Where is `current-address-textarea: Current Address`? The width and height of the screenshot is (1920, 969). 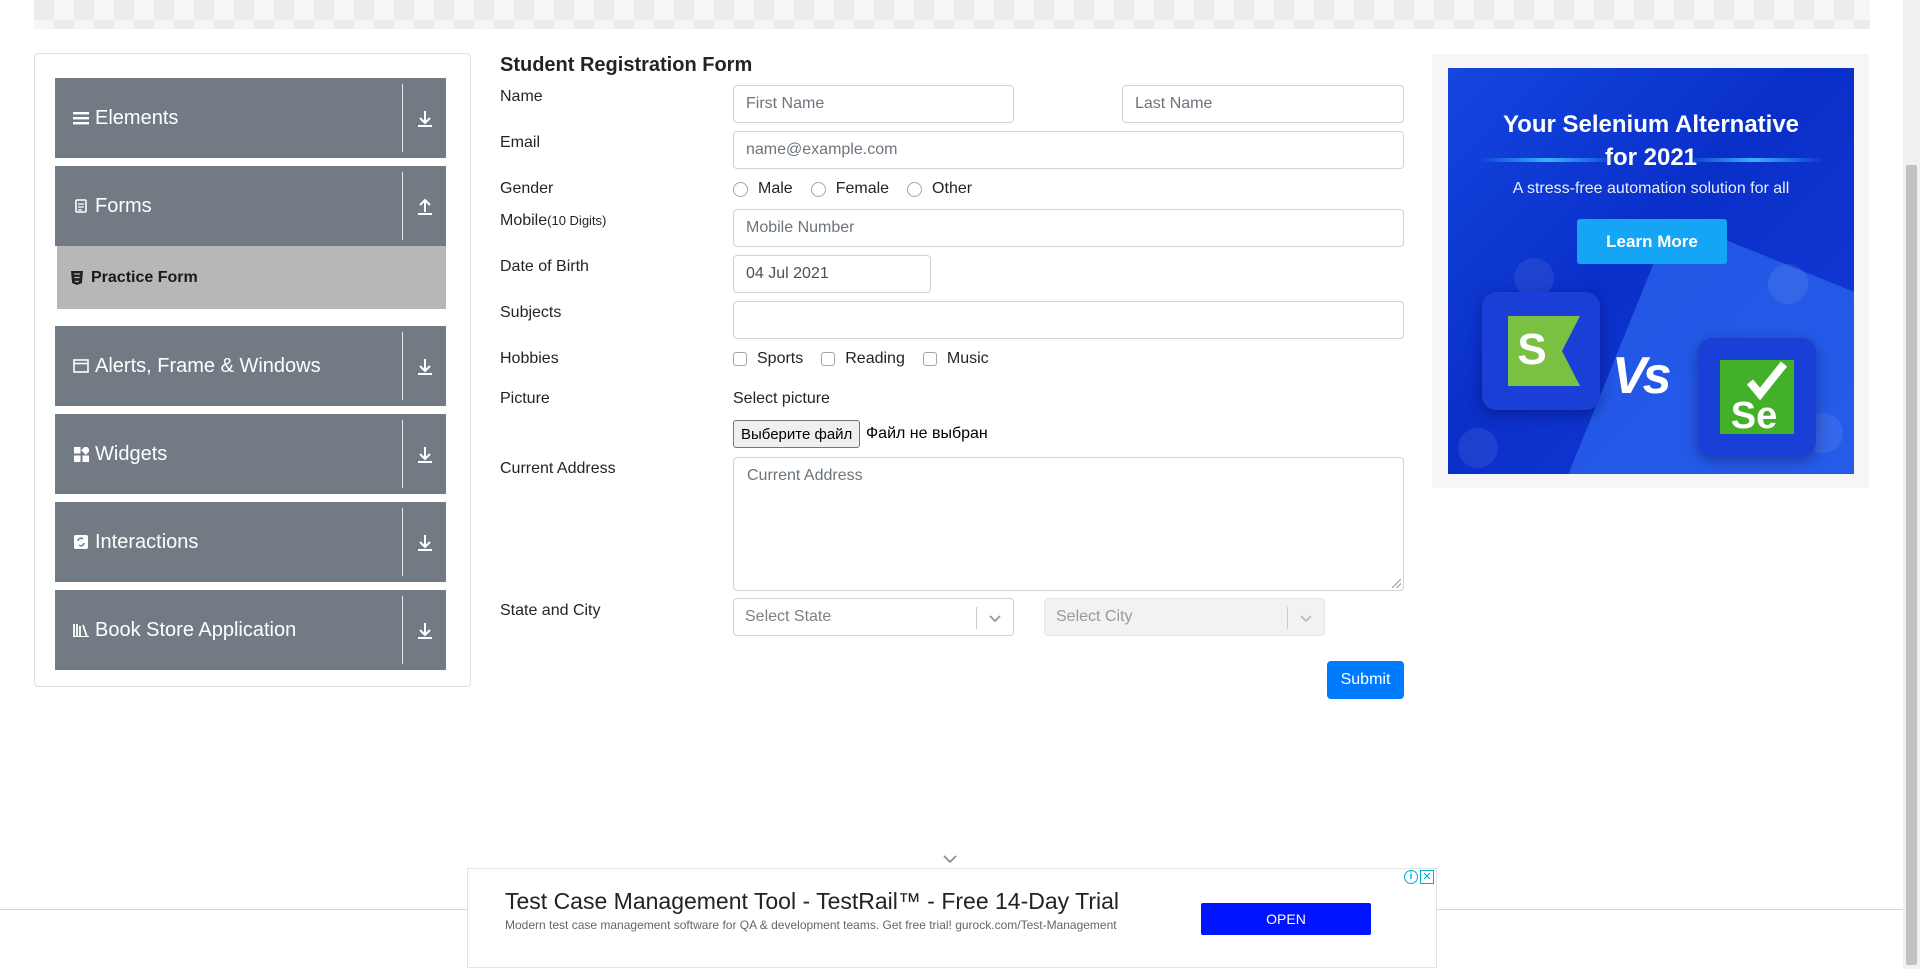 current-address-textarea: Current Address is located at coordinates (1068, 524).